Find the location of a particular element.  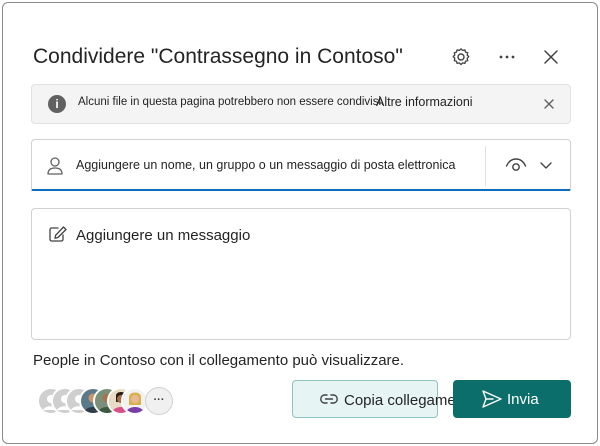

more-people-button: ··· is located at coordinates (159, 401).